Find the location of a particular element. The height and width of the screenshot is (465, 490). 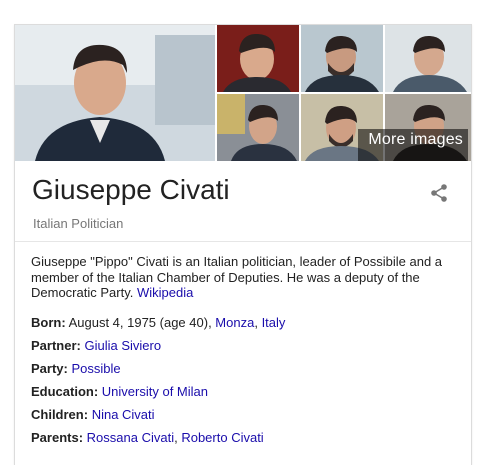

born-place-link: Monza is located at coordinates (234, 322).